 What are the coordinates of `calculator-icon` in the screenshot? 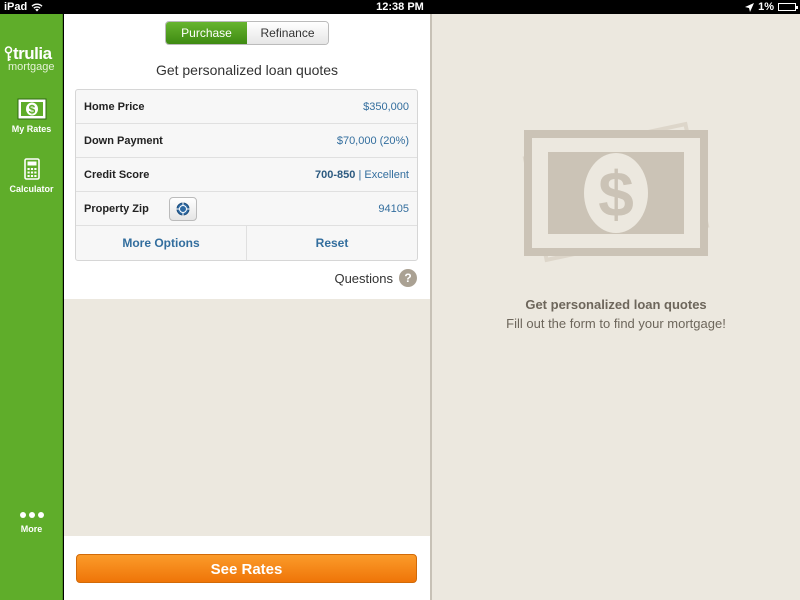 It's located at (31, 169).